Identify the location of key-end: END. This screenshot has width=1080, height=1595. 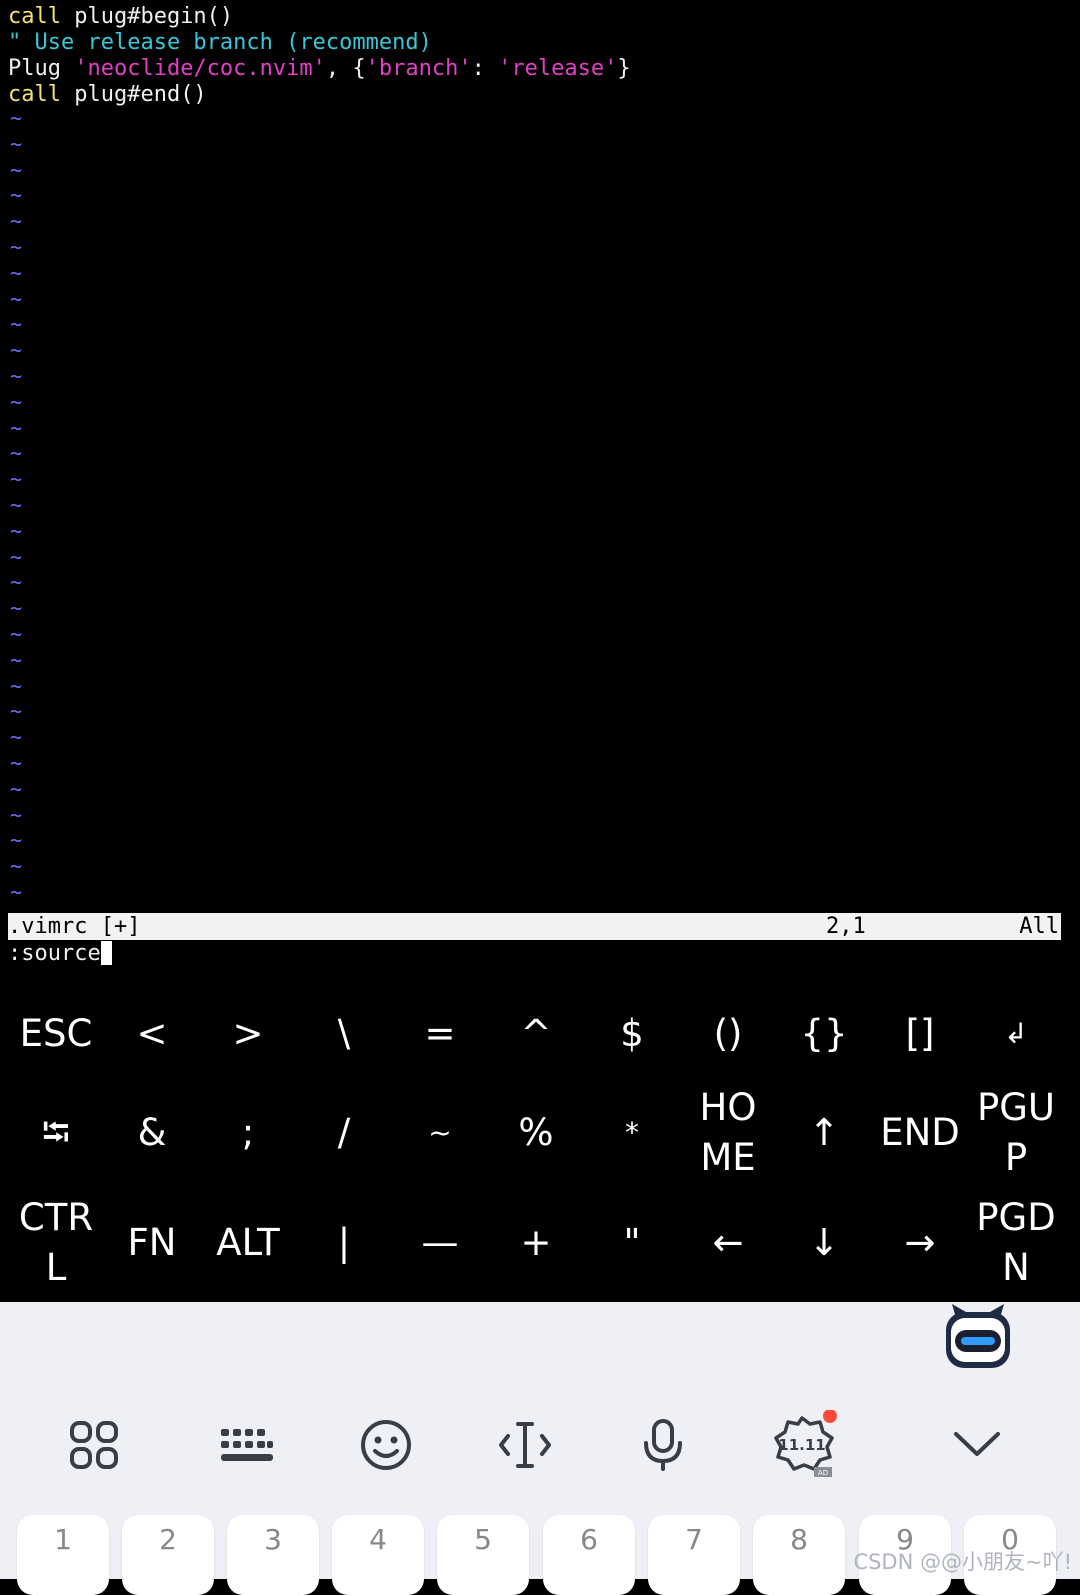
(920, 1133).